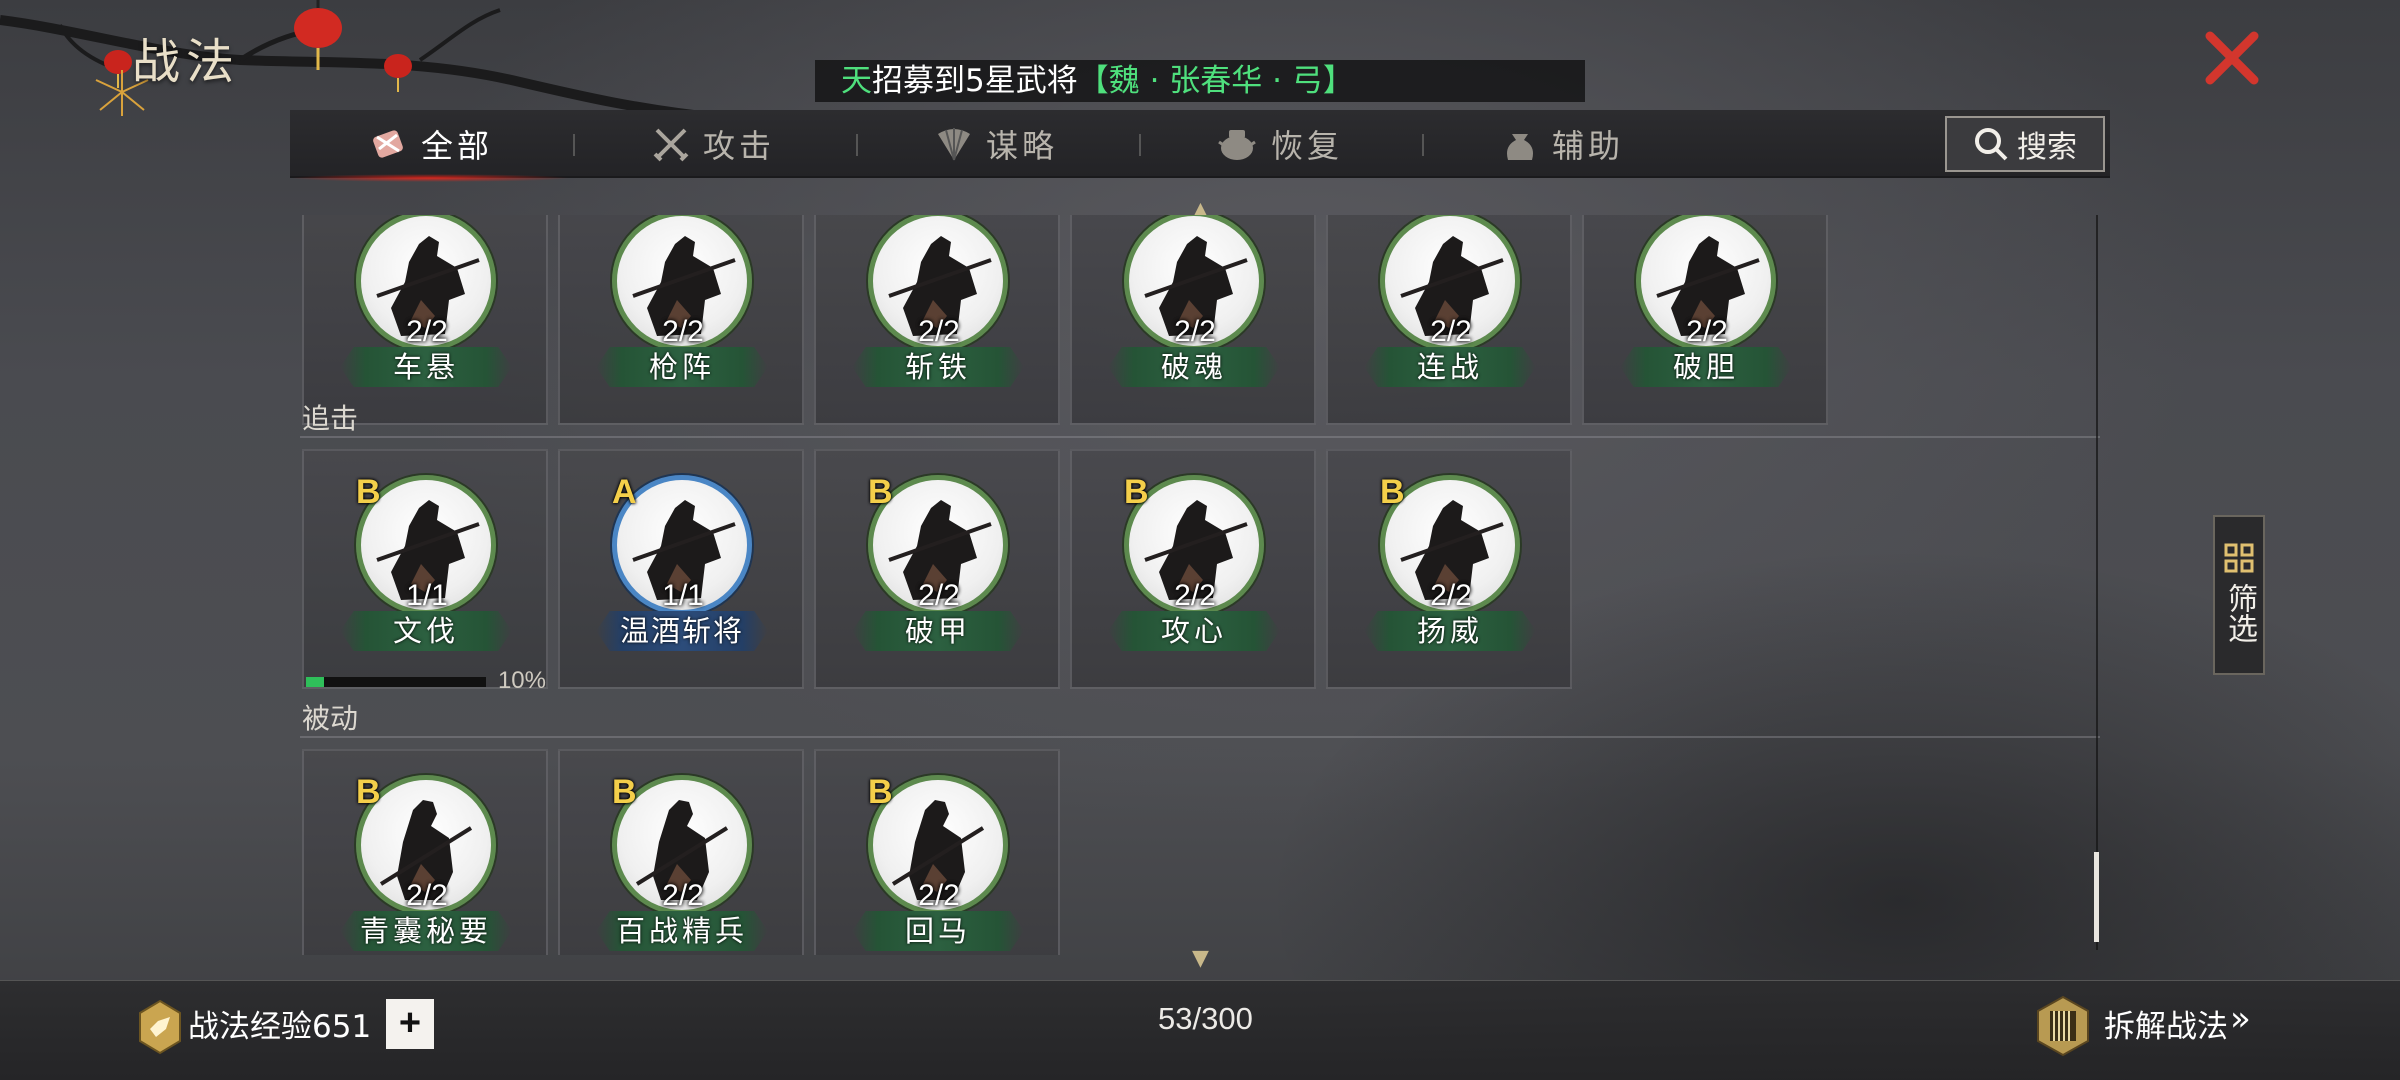 This screenshot has height=1080, width=2400. What do you see at coordinates (456, 146) in the screenshot?
I see `tab-label: 全部` at bounding box center [456, 146].